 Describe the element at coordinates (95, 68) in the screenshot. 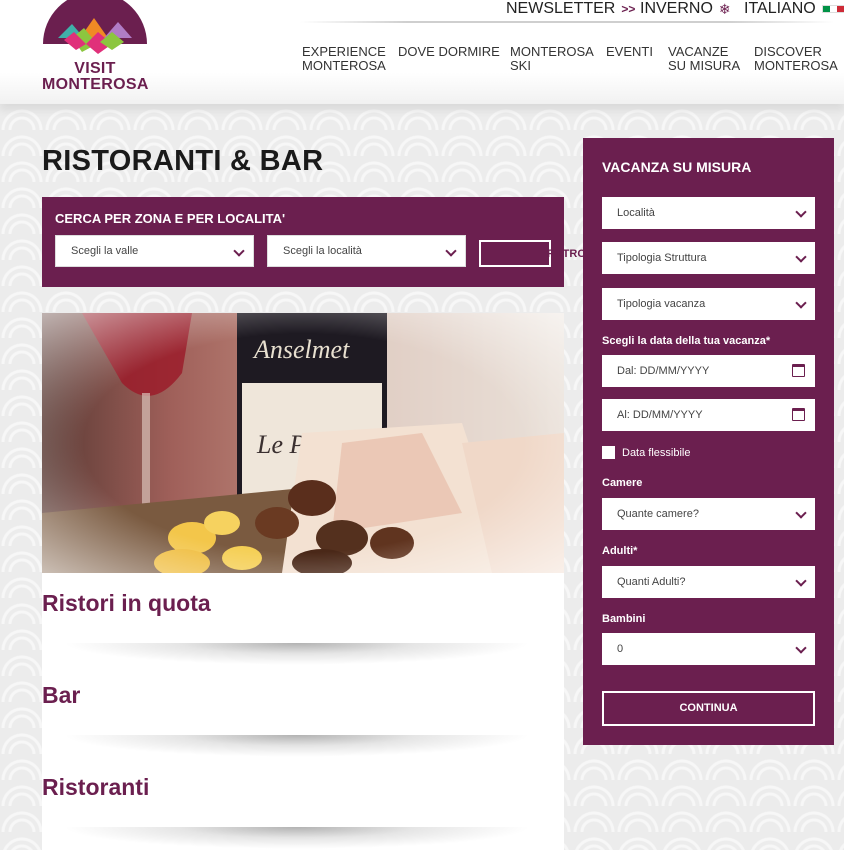

I see `logo-visit-text: VISIT` at that location.